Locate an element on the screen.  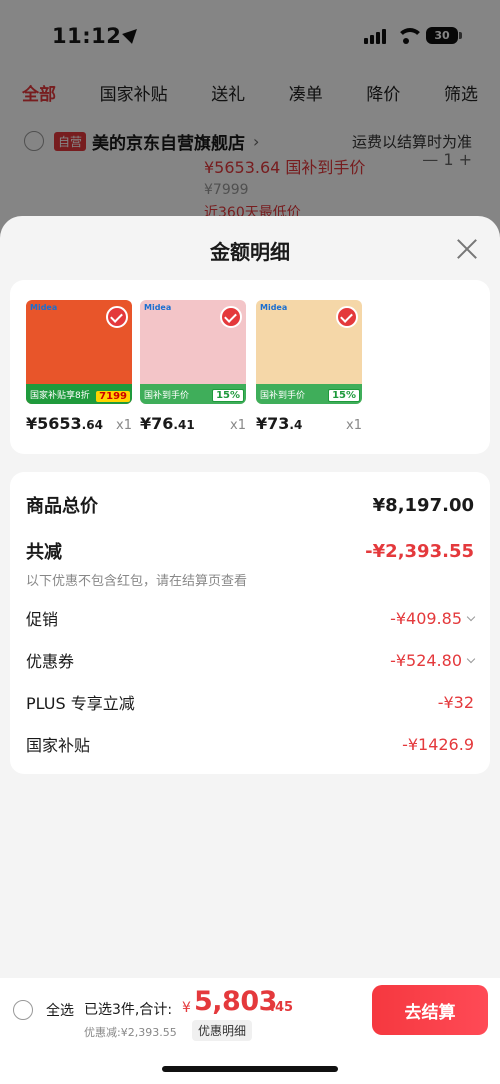
reduce-label: 共减 is located at coordinates (44, 552).